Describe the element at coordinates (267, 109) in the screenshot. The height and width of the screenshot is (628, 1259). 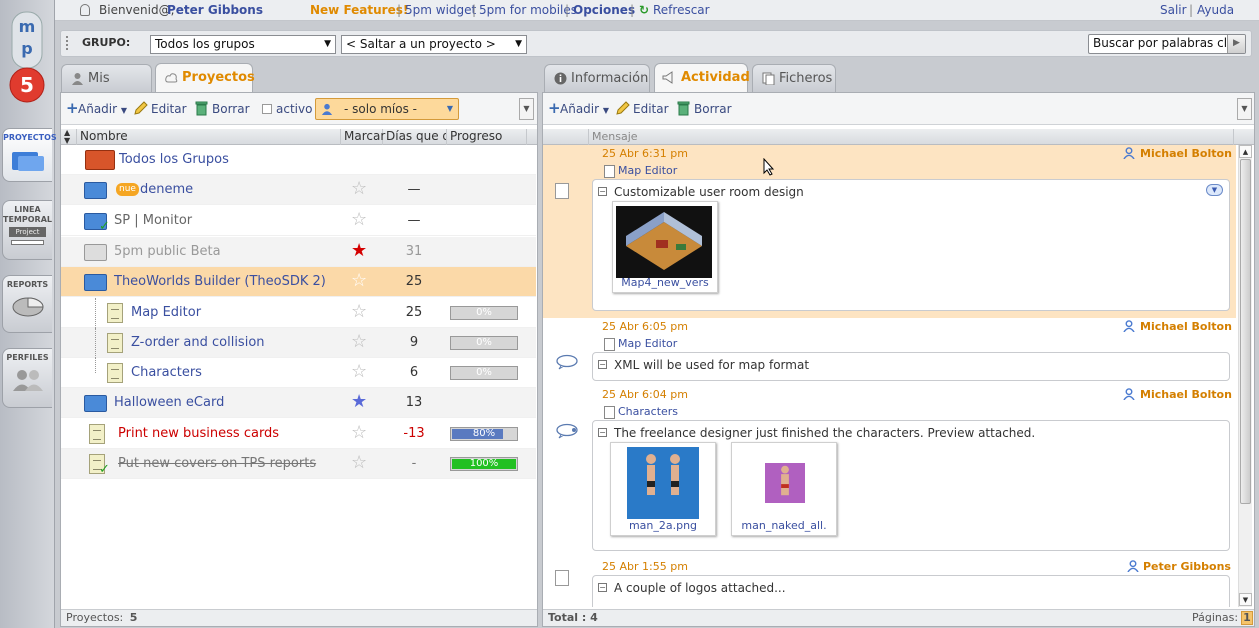
I see `checkbox-box` at that location.